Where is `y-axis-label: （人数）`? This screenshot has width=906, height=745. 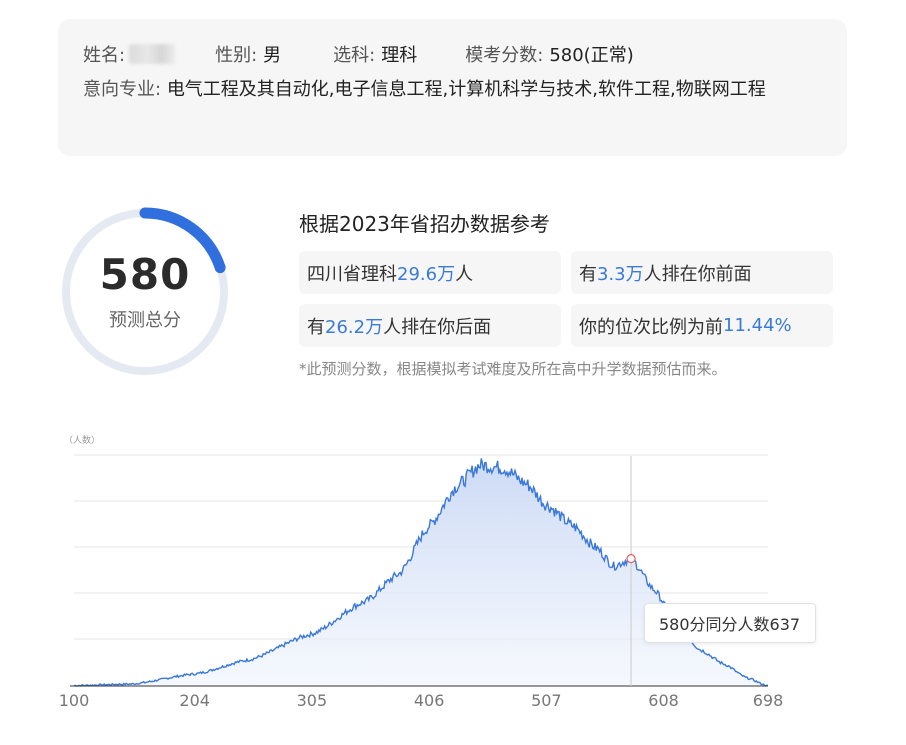
y-axis-label: （人数） is located at coordinates (82, 440).